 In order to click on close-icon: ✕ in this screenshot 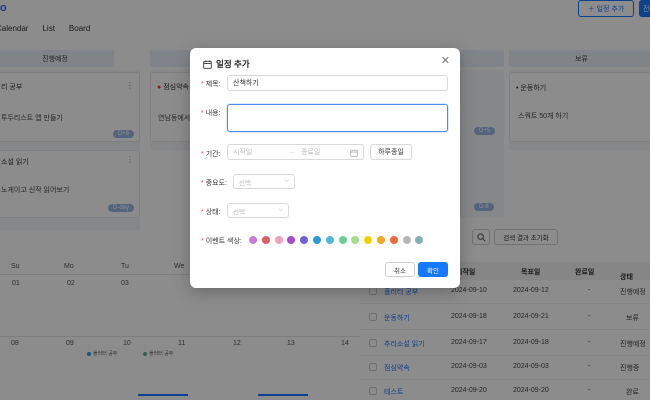, I will do `click(445, 61)`.